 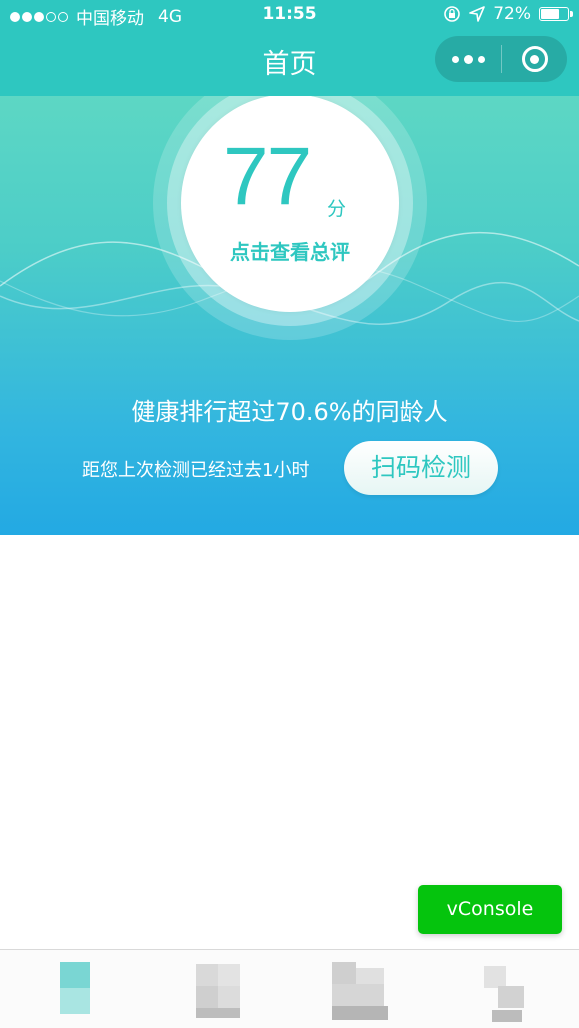 What do you see at coordinates (477, 14) in the screenshot?
I see `location-arrow-icon` at bounding box center [477, 14].